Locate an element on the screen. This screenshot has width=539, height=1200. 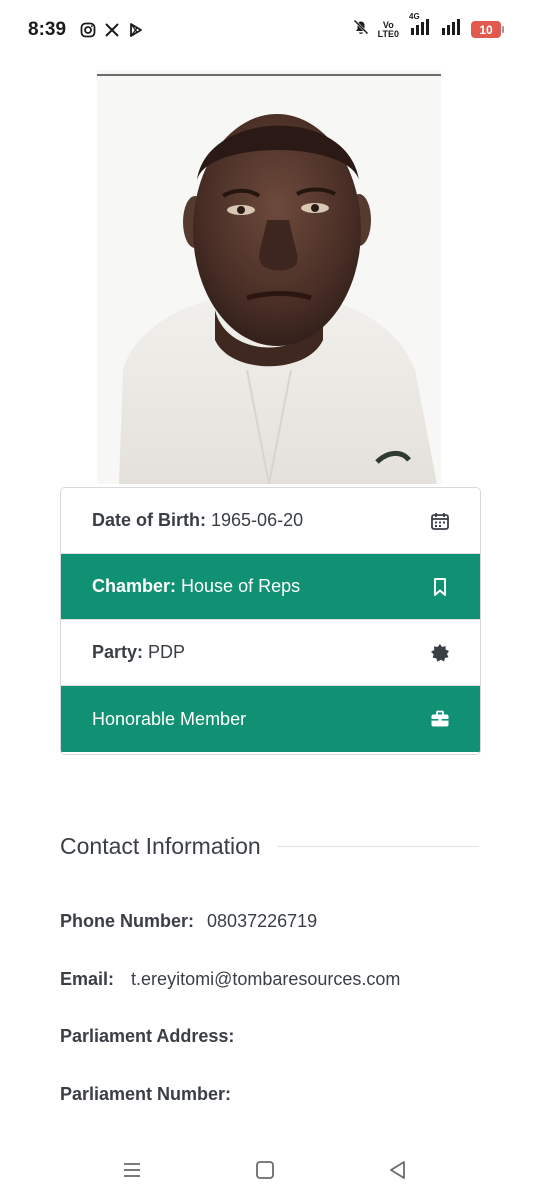
contact-parliament-number: Parliament Number: is located at coordinates (145, 1094).